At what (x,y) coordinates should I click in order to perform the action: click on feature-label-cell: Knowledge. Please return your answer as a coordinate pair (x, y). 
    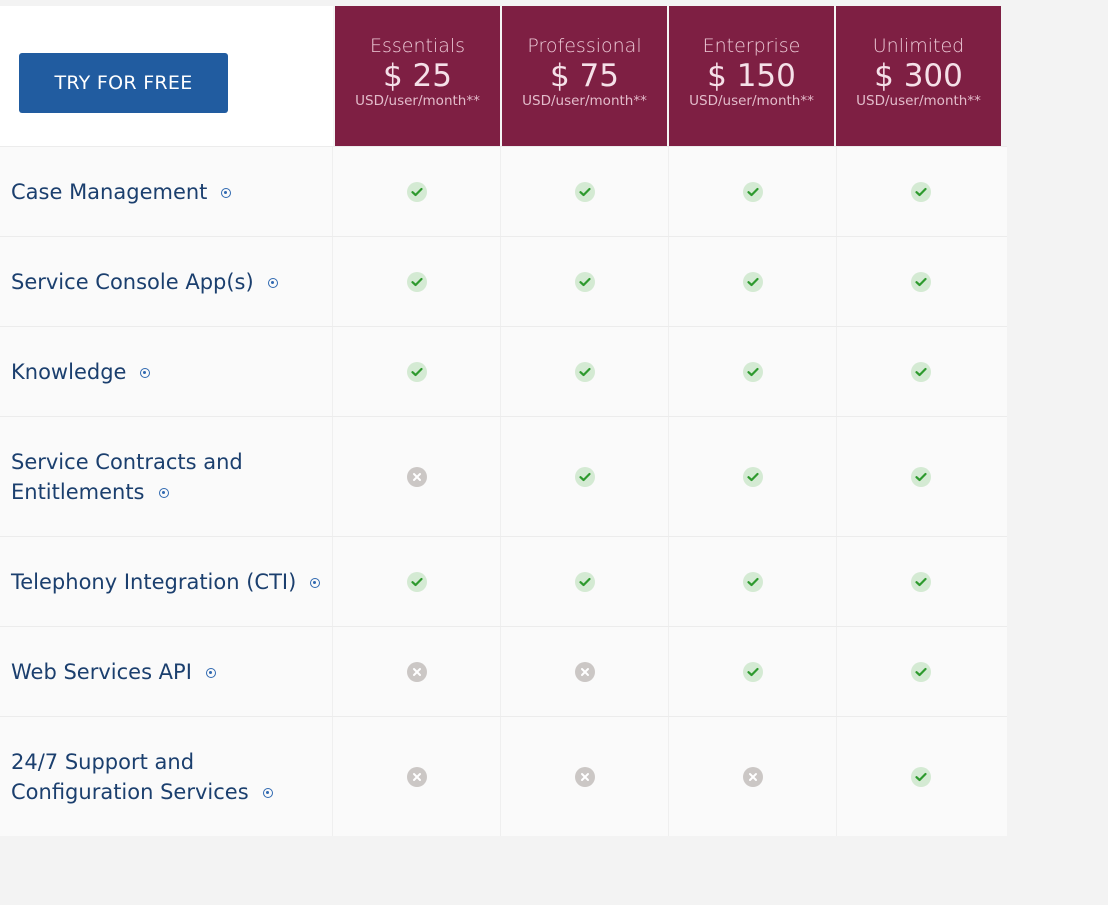
    Looking at the image, I should click on (166, 371).